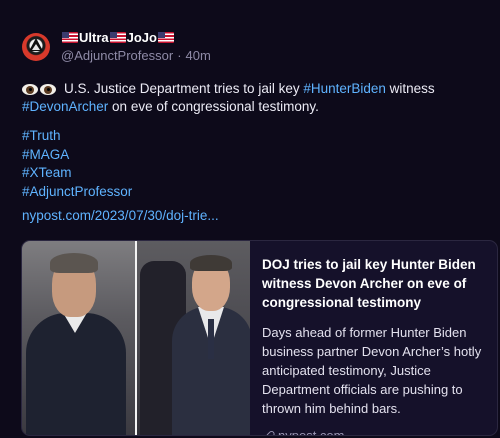 This screenshot has height=438, width=500. What do you see at coordinates (410, 88) in the screenshot?
I see `post-text: witness` at bounding box center [410, 88].